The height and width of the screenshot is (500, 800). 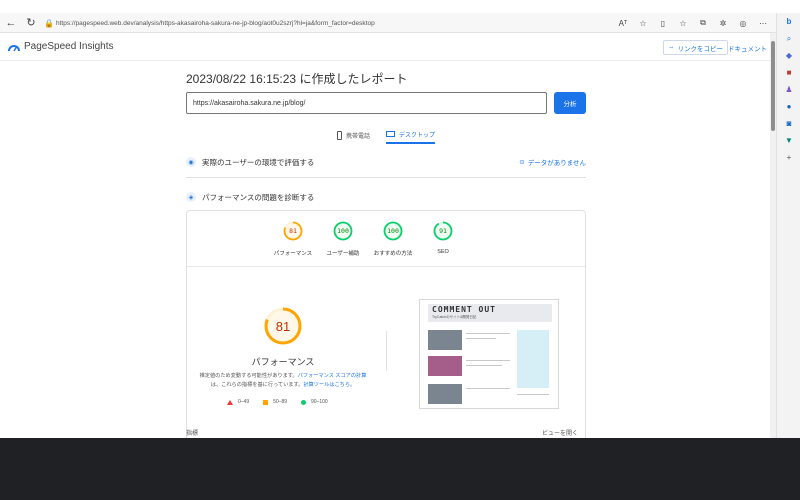 What do you see at coordinates (703, 23) in the screenshot?
I see `collections-icon: ⧉` at bounding box center [703, 23].